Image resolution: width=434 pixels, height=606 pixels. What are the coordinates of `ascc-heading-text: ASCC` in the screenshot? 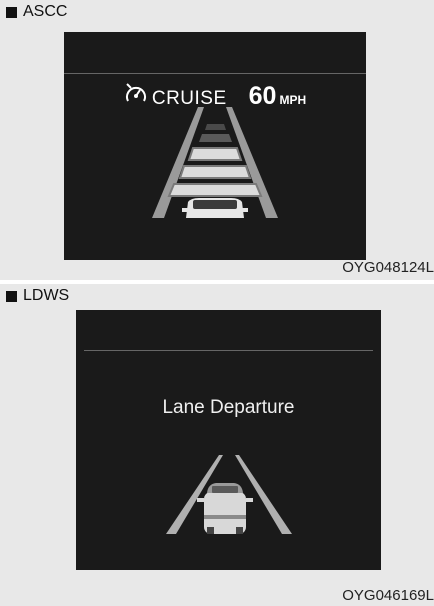 It's located at (45, 11).